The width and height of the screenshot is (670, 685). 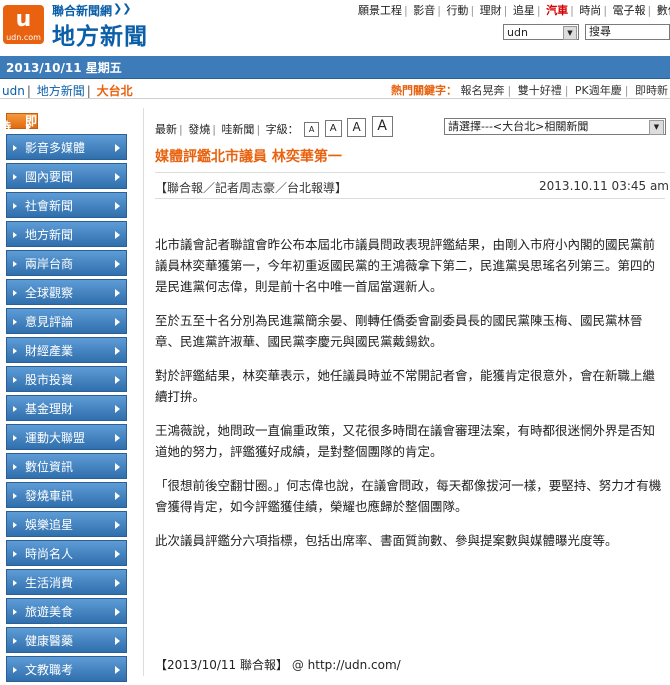 I want to click on sidebar-item: 影音多媒體, so click(x=66, y=147).